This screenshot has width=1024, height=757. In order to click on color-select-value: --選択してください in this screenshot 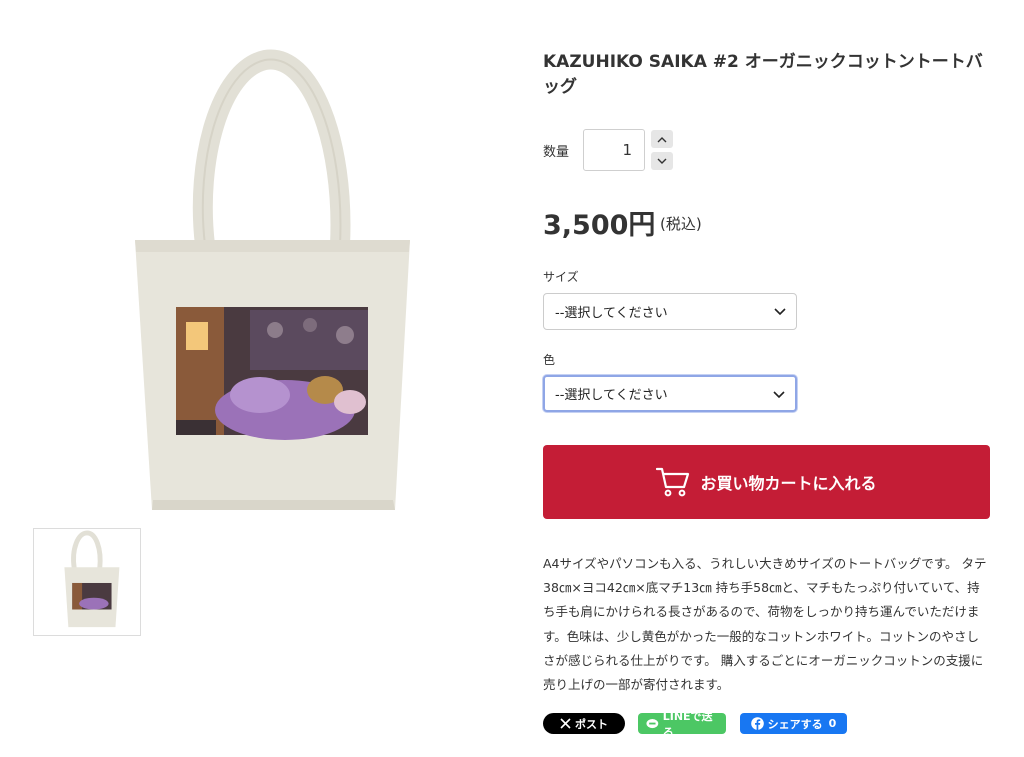, I will do `click(611, 395)`.